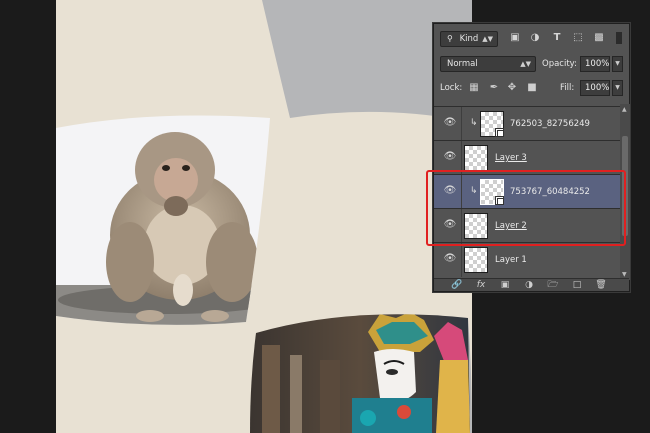 The height and width of the screenshot is (433, 650). What do you see at coordinates (617, 88) in the screenshot?
I see `fill-slider-button: ▼` at bounding box center [617, 88].